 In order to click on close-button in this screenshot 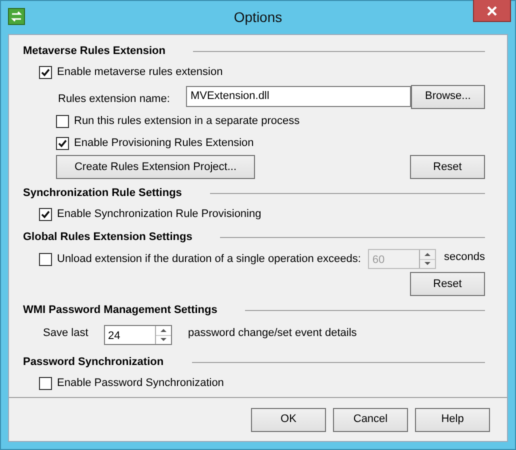, I will do `click(492, 11)`.